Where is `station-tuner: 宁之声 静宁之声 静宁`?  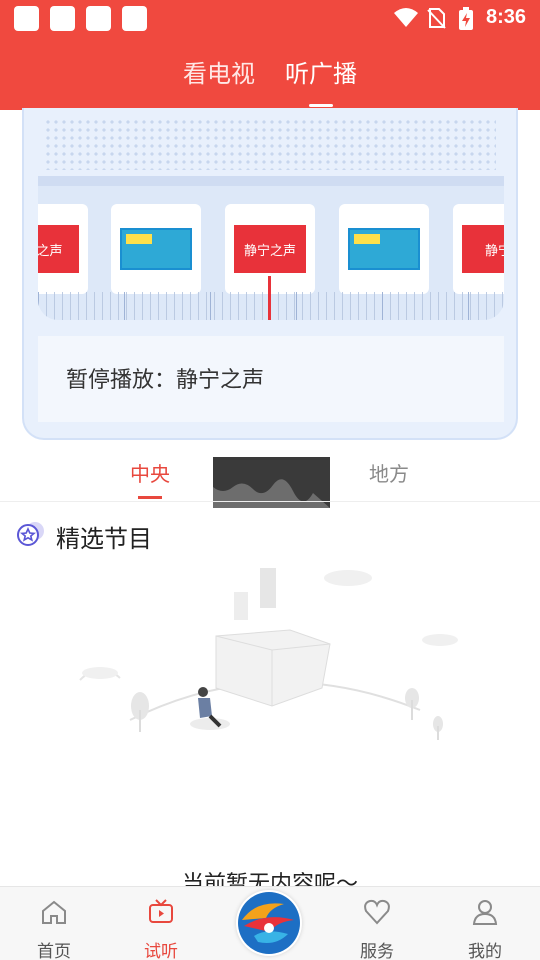
station-tuner: 宁之声 静宁之声 静宁 is located at coordinates (271, 248).